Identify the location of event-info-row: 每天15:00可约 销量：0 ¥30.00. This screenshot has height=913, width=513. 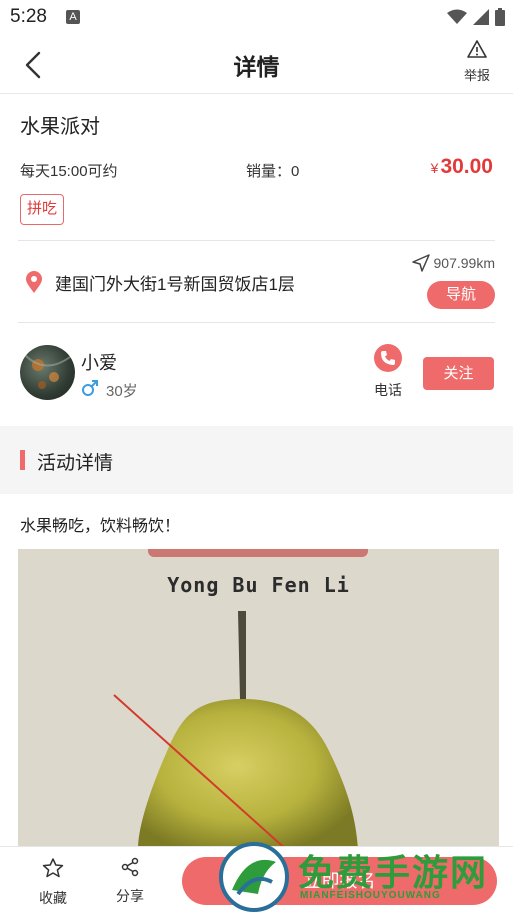
(256, 170).